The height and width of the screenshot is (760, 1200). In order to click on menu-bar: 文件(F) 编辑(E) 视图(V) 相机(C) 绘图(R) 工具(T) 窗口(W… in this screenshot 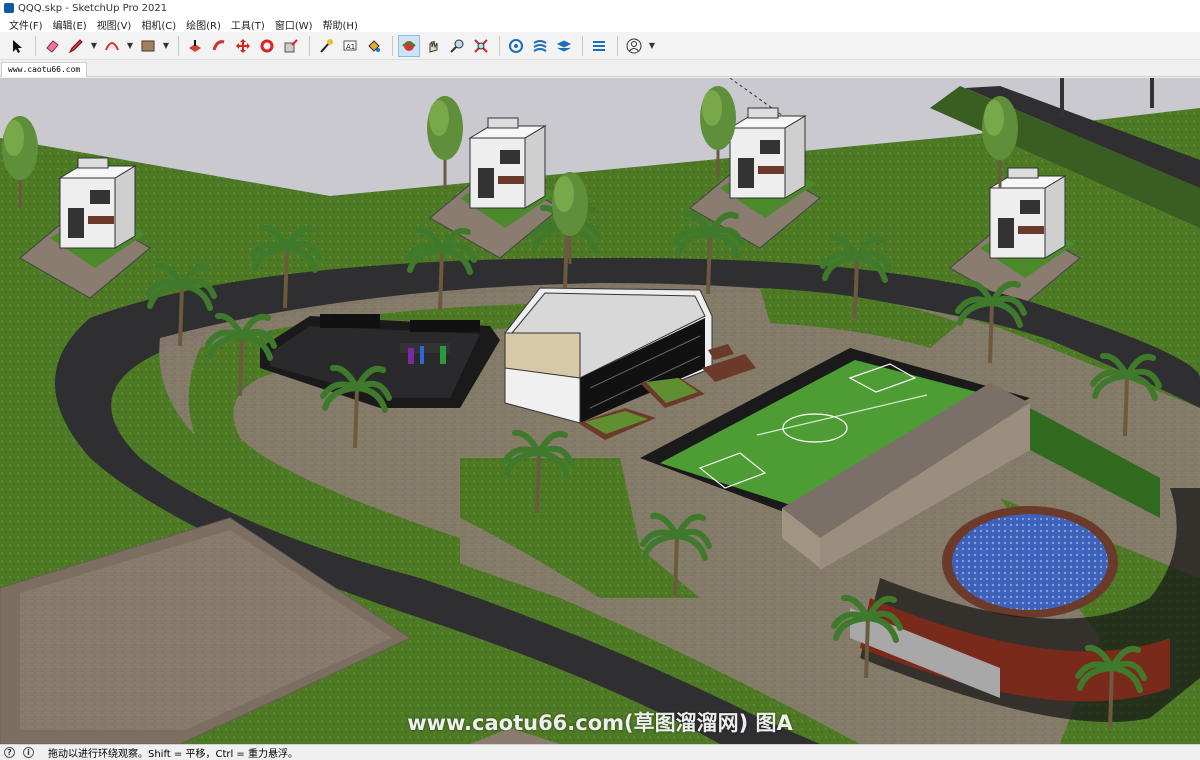, I will do `click(600, 24)`.